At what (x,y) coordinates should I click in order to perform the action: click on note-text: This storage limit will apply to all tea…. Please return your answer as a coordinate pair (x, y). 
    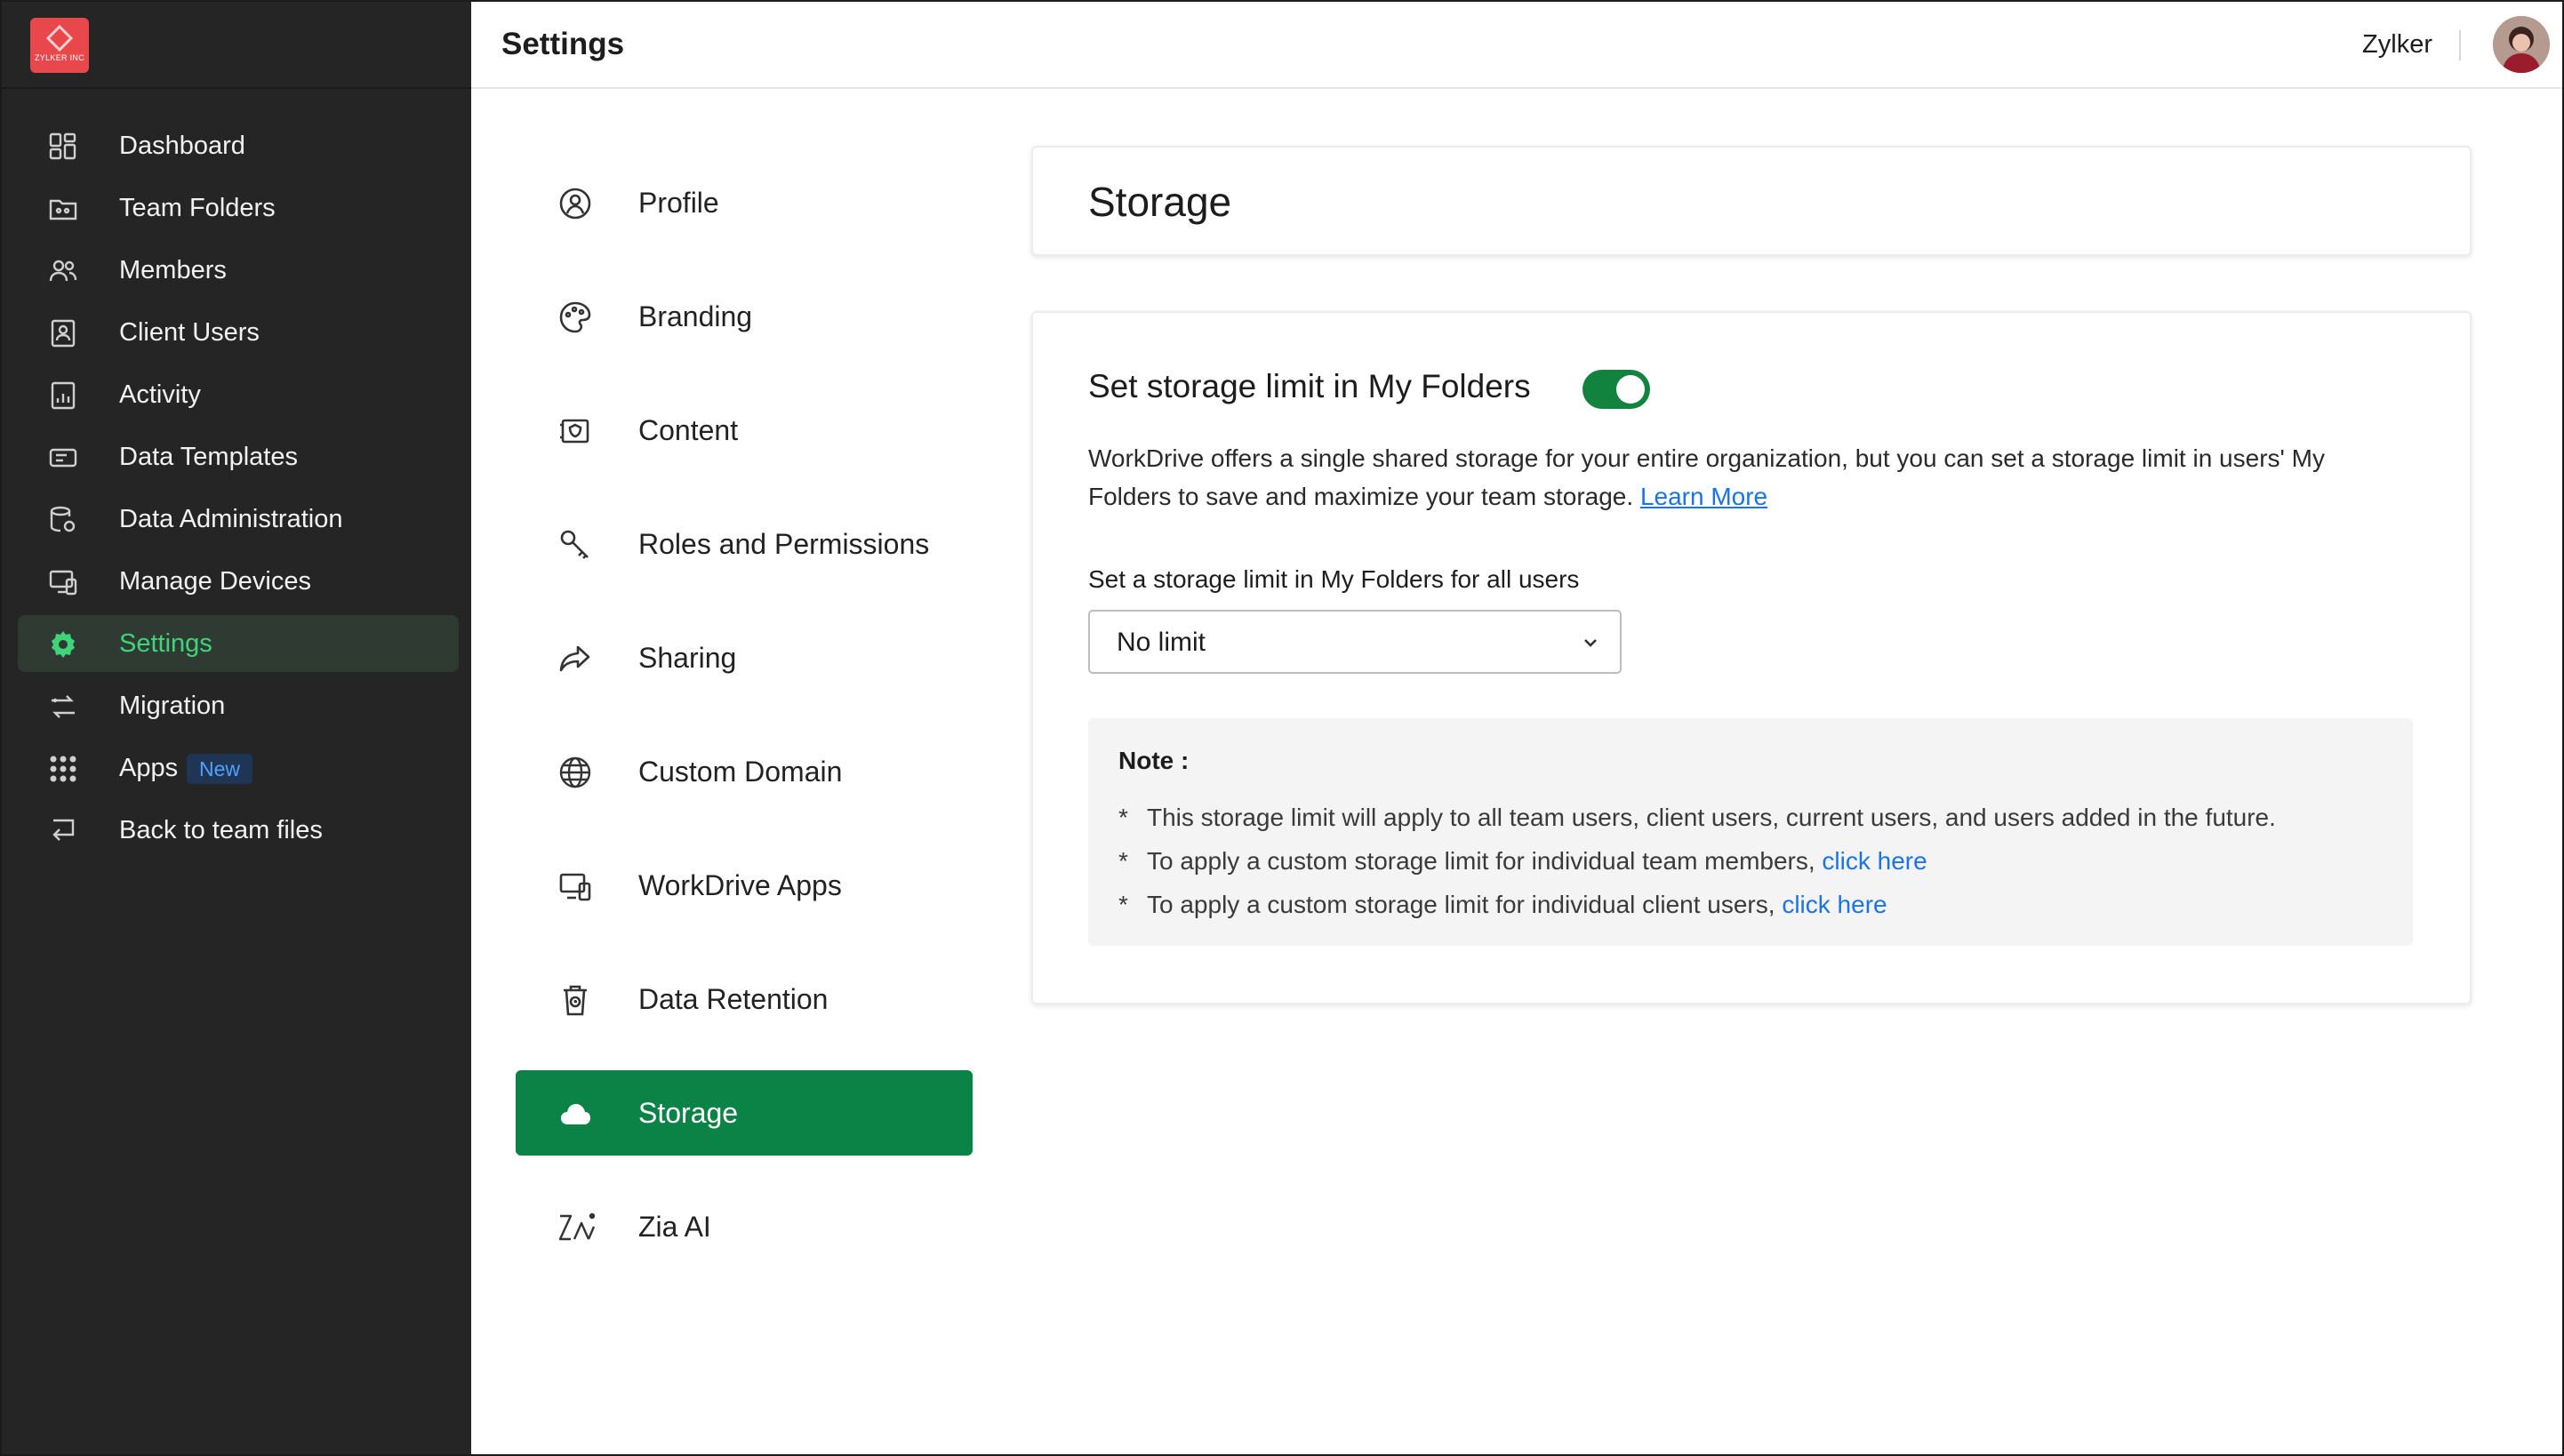
    Looking at the image, I should click on (1711, 817).